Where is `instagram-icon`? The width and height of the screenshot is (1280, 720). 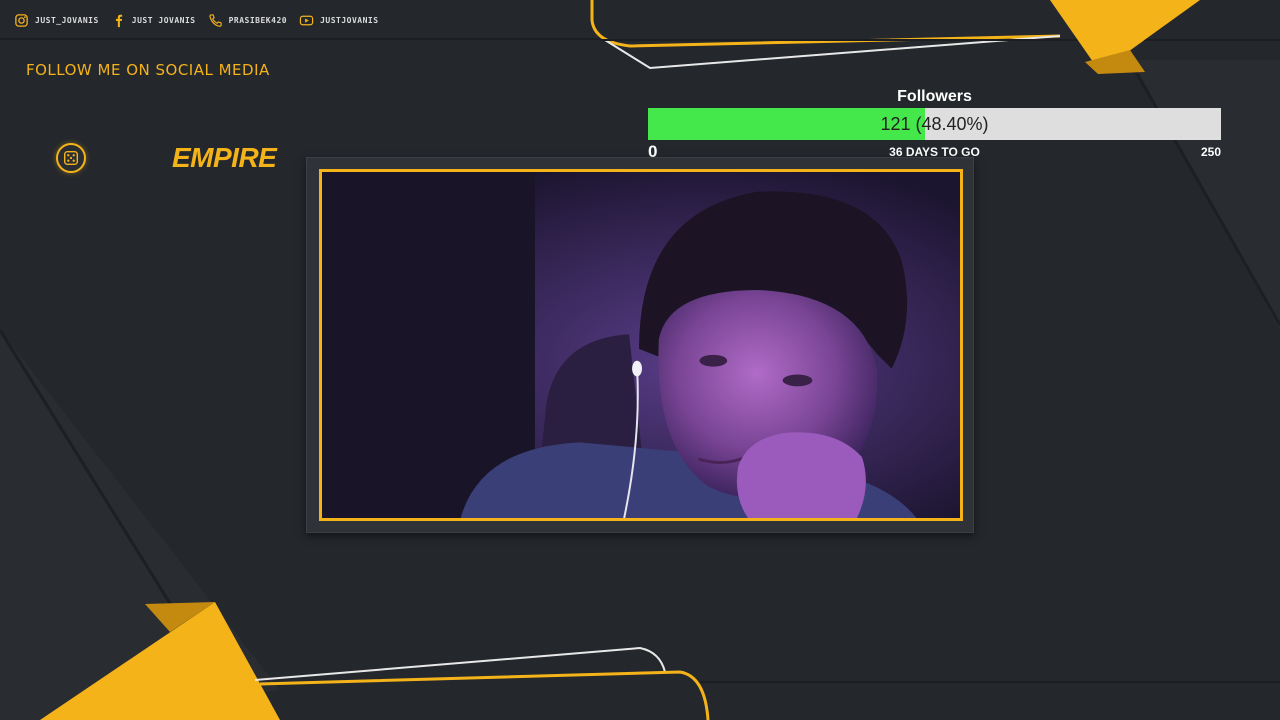
instagram-icon is located at coordinates (21, 20).